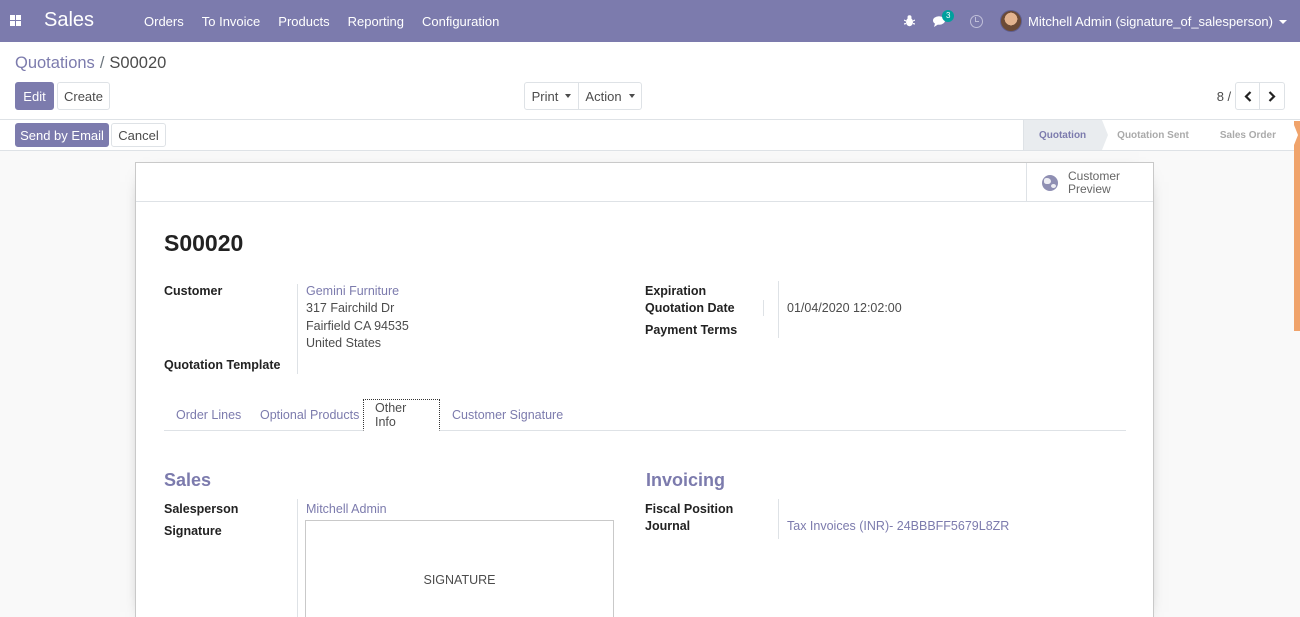  Describe the element at coordinates (545, 96) in the screenshot. I see `print-label: Print` at that location.